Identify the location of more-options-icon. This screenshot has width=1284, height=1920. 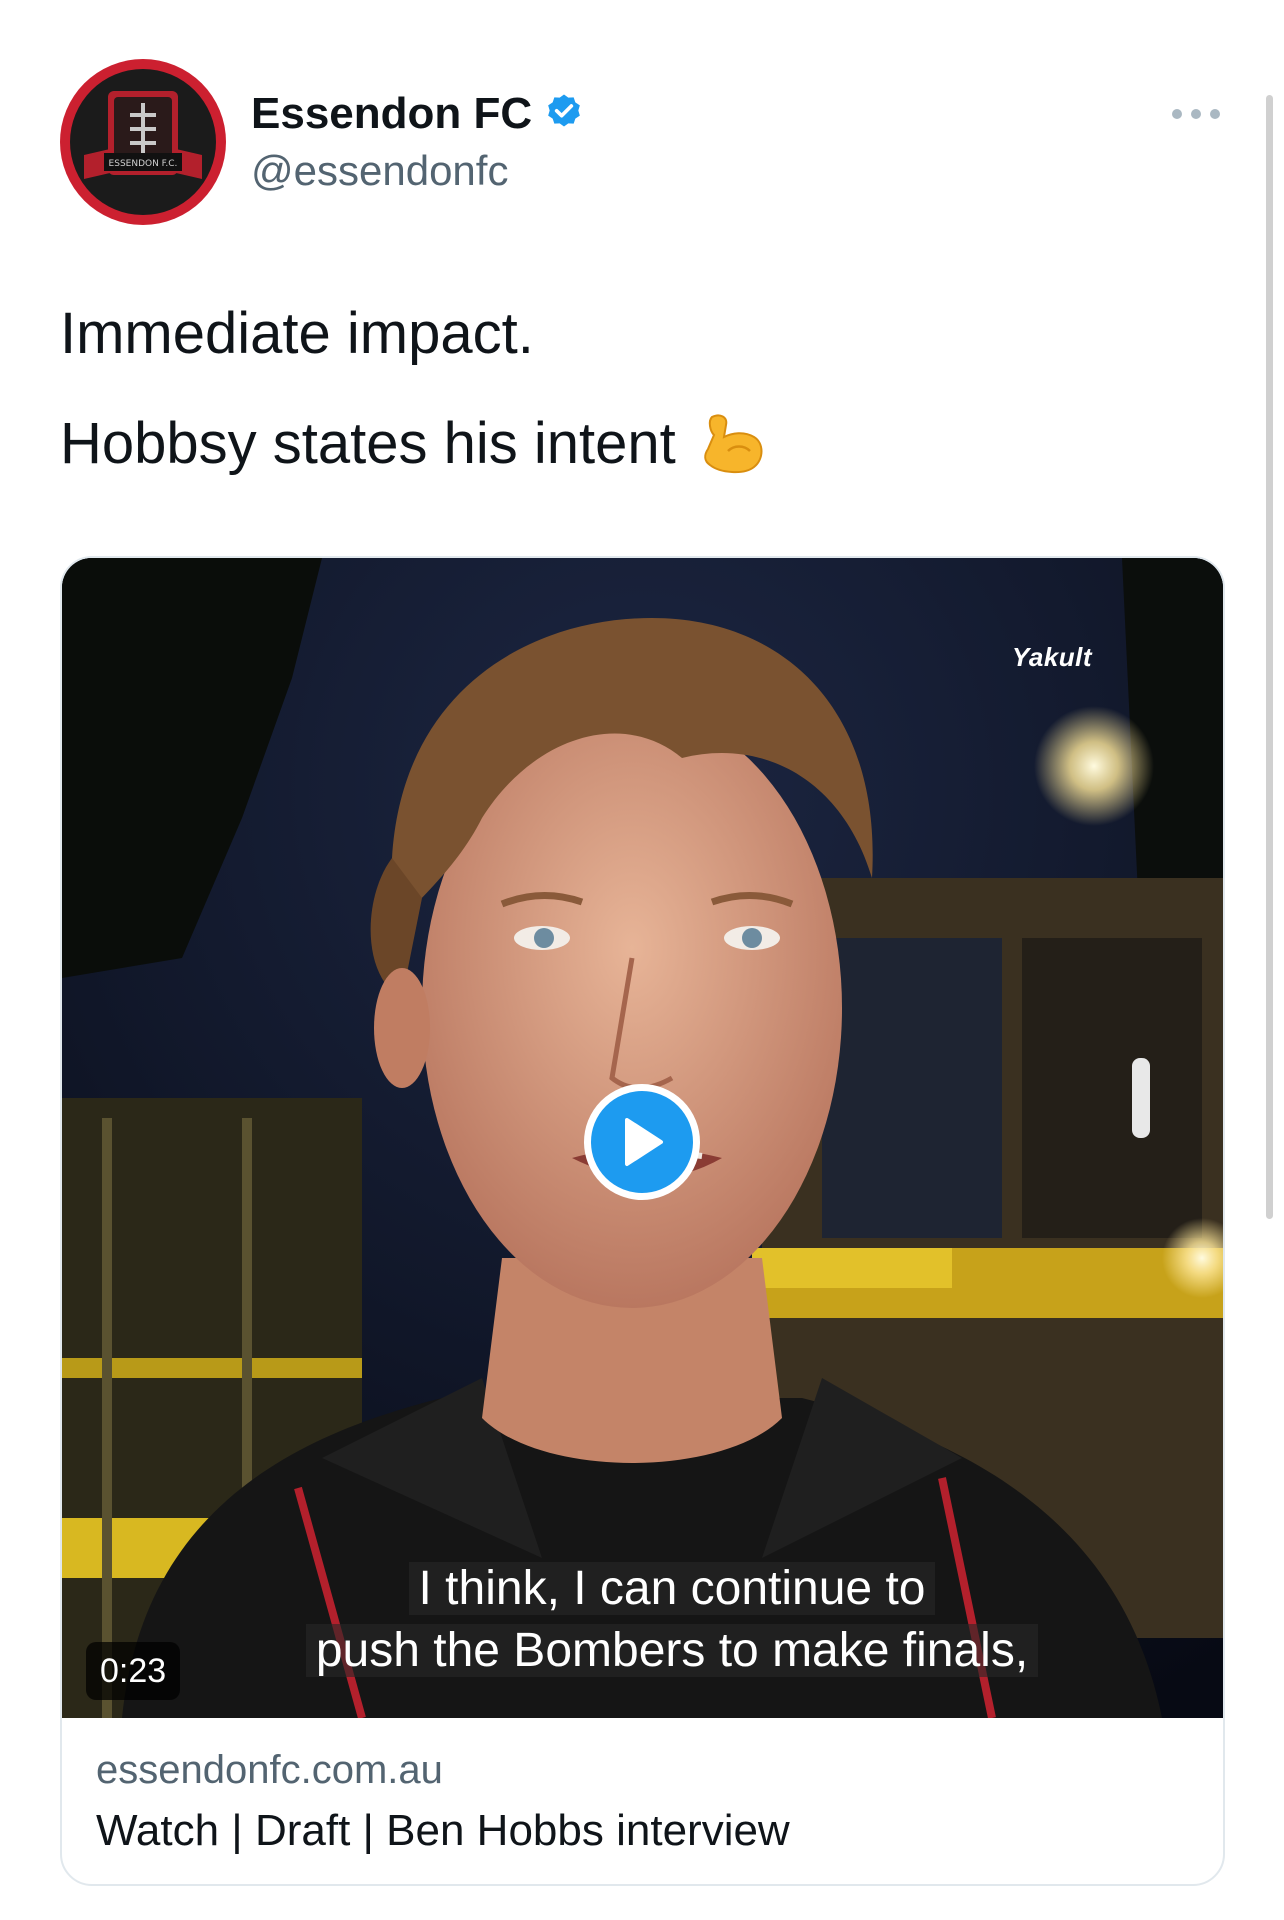
(1196, 114).